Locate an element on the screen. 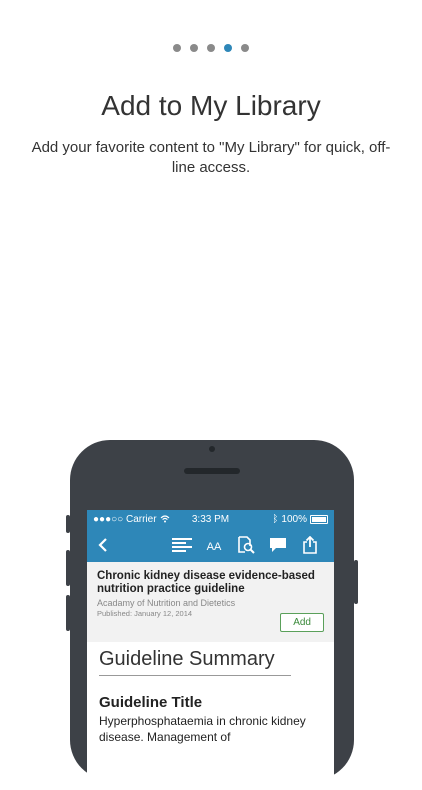 Image resolution: width=422 pixels, height=790 pixels. speaker is located at coordinates (212, 471).